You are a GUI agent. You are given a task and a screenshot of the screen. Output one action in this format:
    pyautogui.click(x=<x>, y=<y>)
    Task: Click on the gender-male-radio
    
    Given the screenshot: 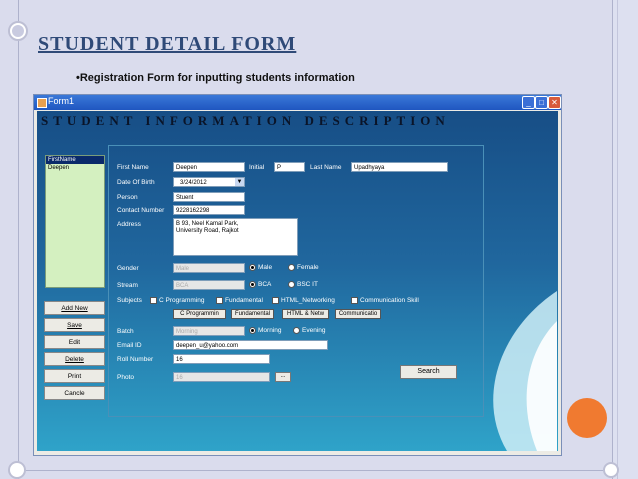 What is the action you would take?
    pyautogui.click(x=252, y=267)
    